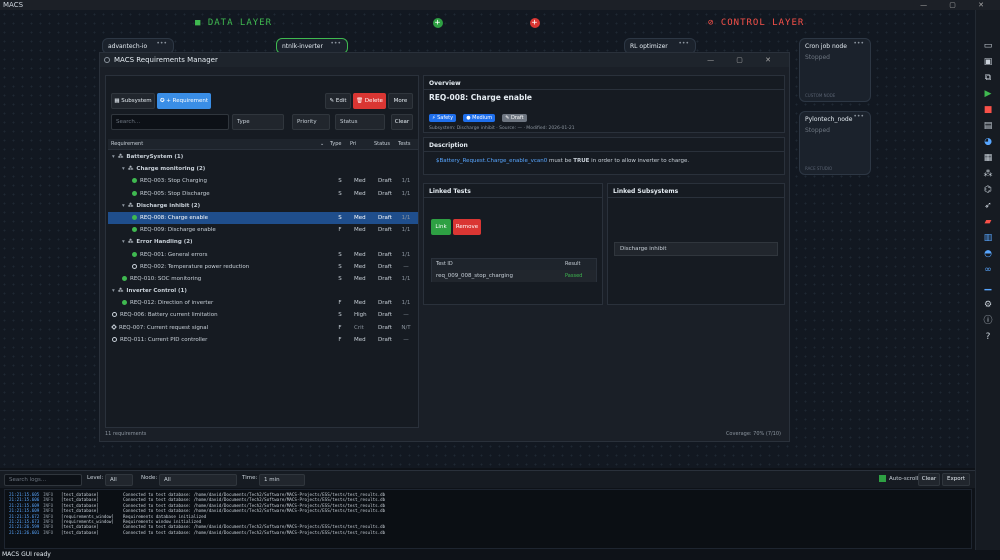 The height and width of the screenshot is (560, 1000). Describe the element at coordinates (263, 255) in the screenshot. I see `table-row: REQ-001: General errors S Med Draft 1/1` at that location.